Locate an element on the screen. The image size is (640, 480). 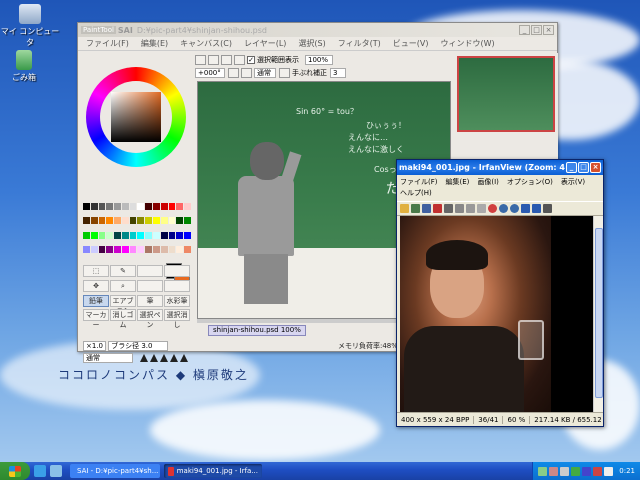
menu-window: ウィンドウ(W) is located at coordinates (467, 43).